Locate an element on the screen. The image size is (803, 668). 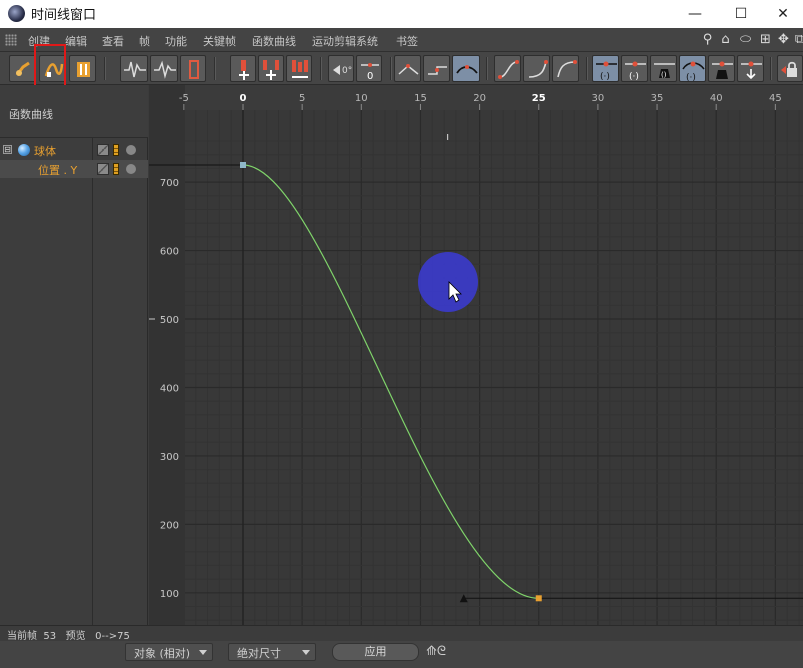
ease-in-button is located at coordinates (536, 68).